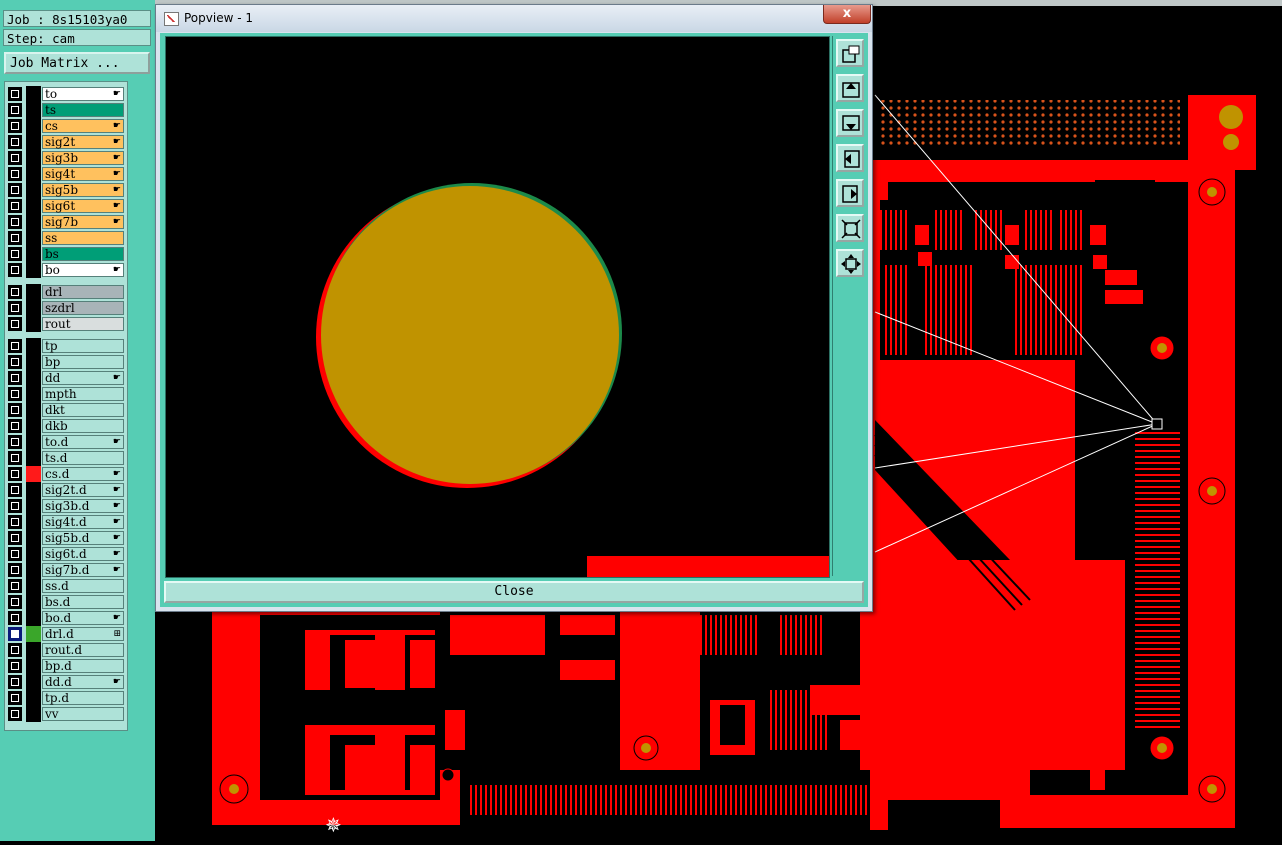 The image size is (1282, 845). What do you see at coordinates (83, 324) in the screenshot?
I see `layer-name: rout` at bounding box center [83, 324].